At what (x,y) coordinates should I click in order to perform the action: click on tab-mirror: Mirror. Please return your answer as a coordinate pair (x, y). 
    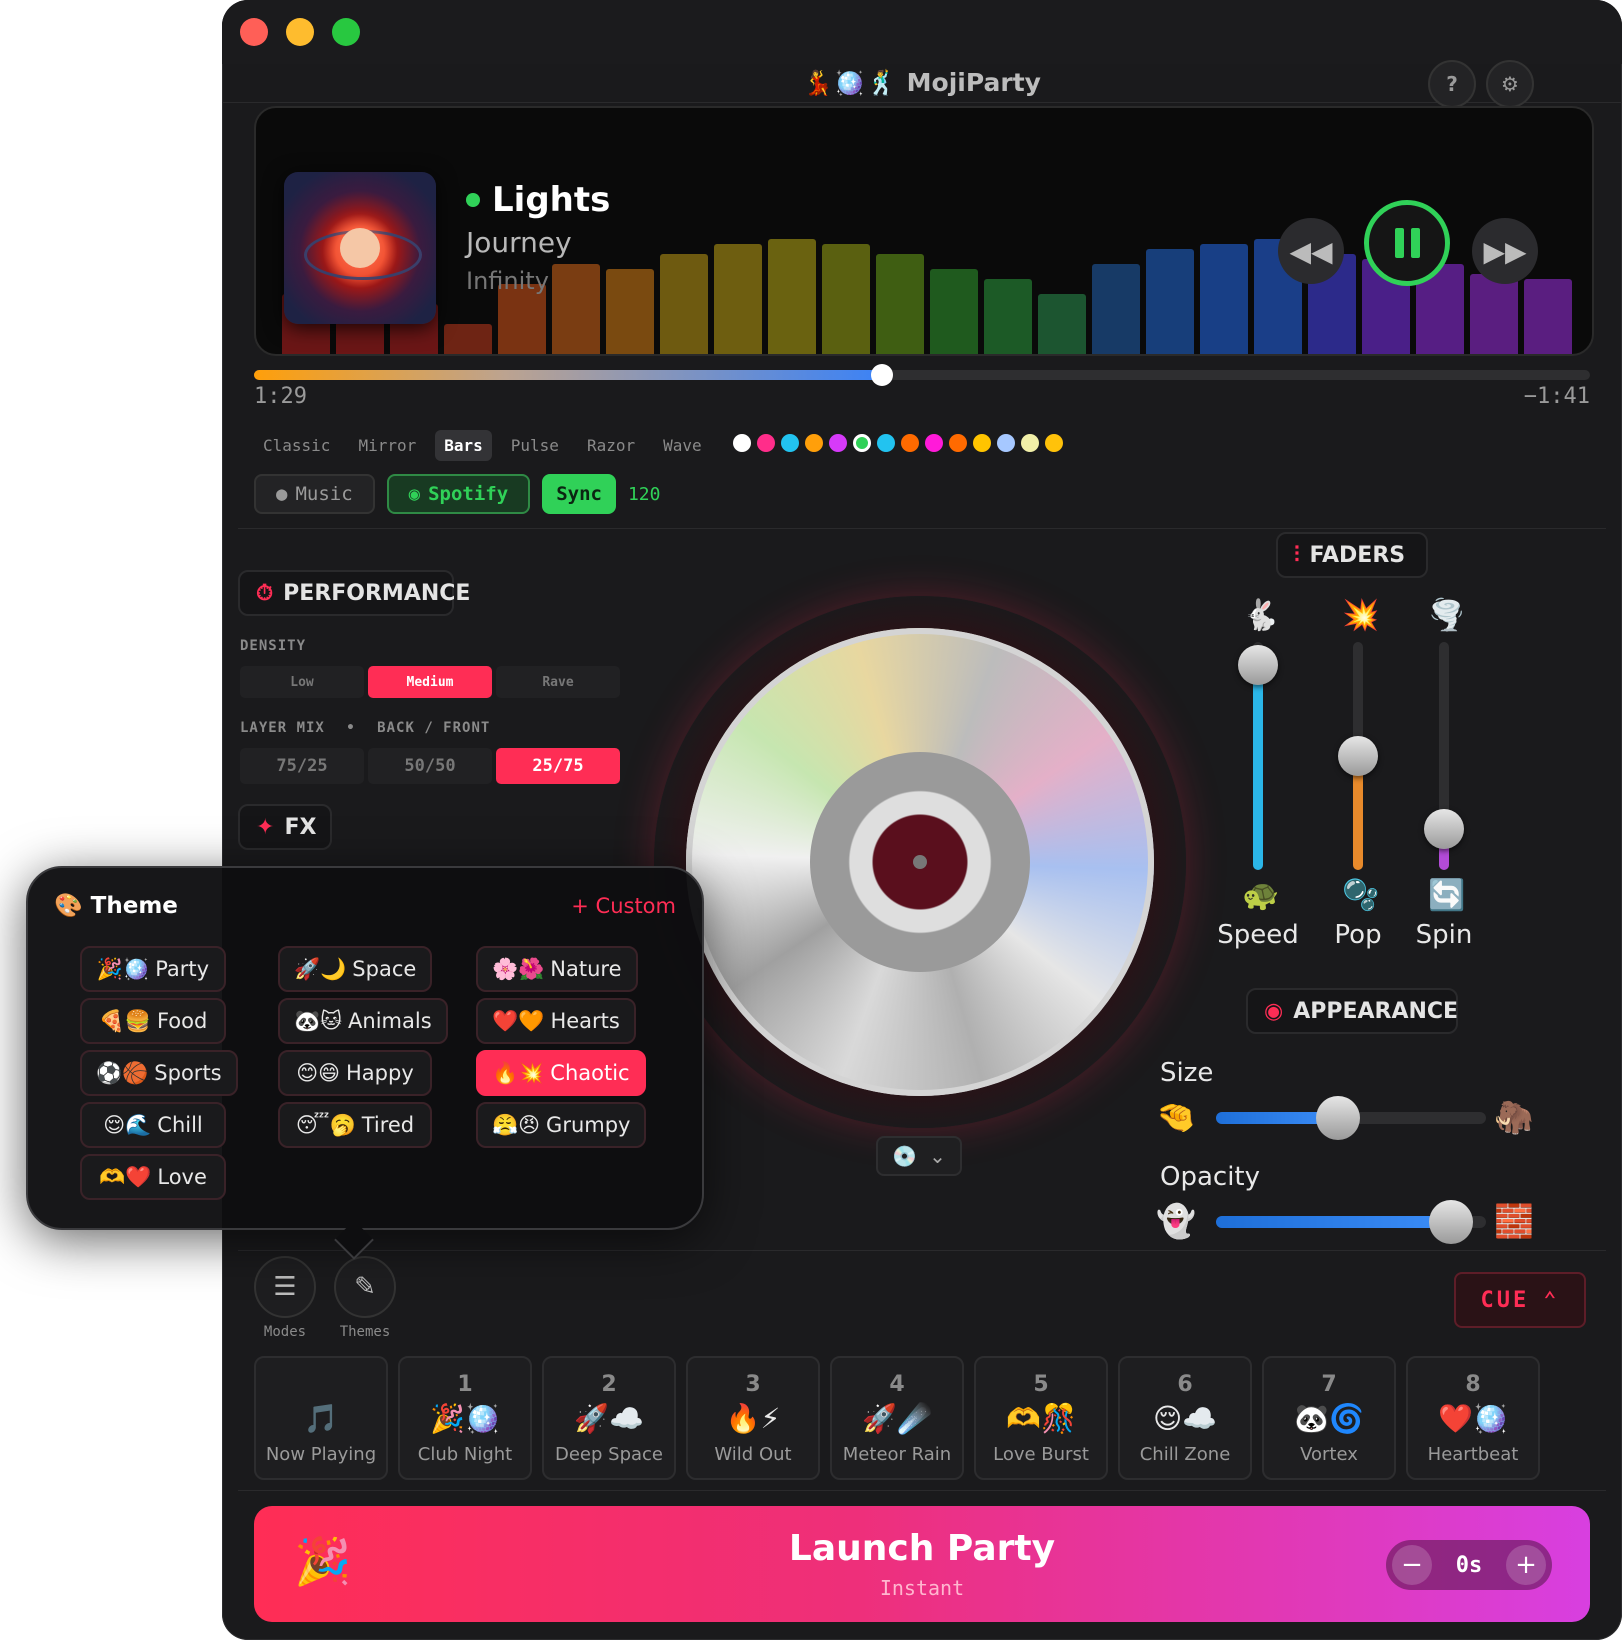
    Looking at the image, I should click on (387, 445).